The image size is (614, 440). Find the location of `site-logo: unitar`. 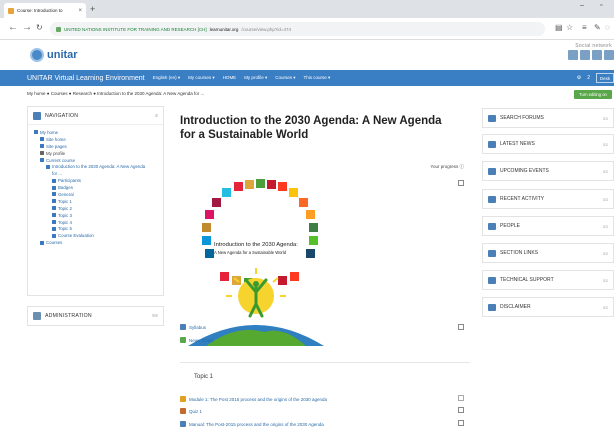

site-logo: unitar is located at coordinates (54, 55).